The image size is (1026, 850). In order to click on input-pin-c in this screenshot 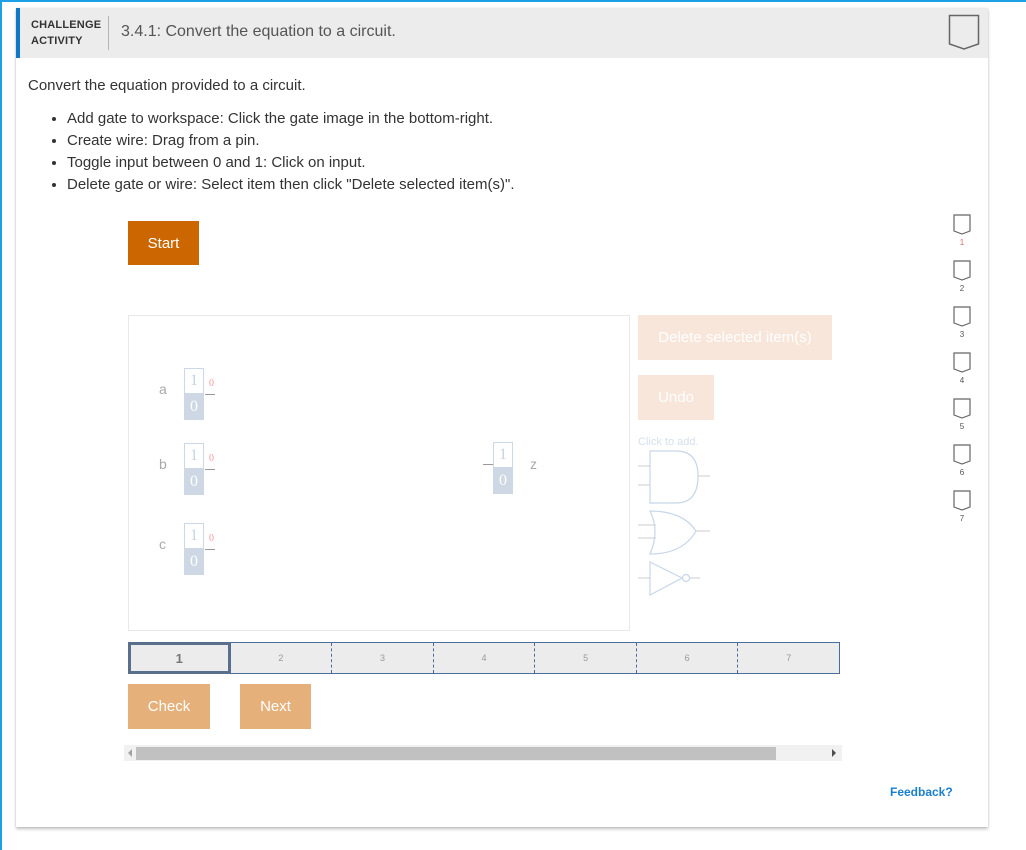, I will do `click(210, 549)`.